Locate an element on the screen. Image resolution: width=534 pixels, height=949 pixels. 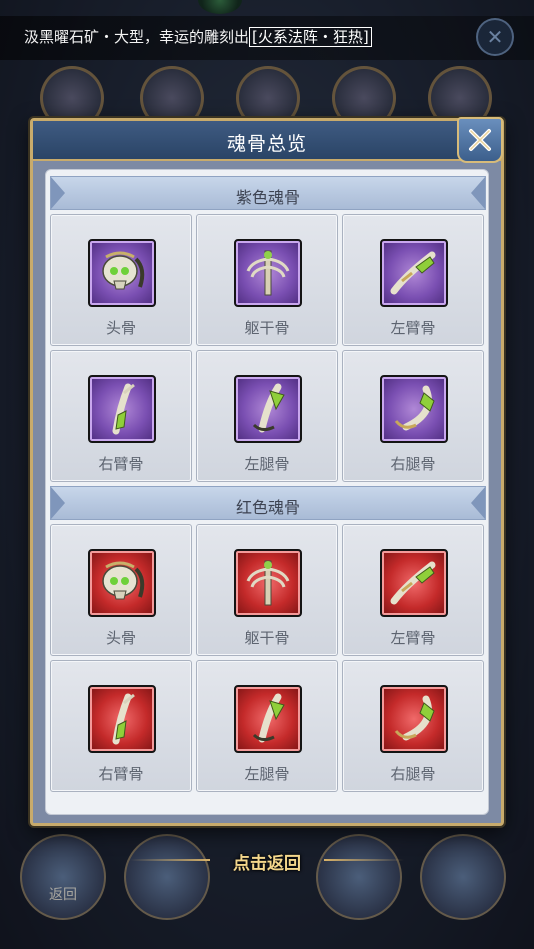
bone-cell-purple-left-leg: 左腿骨 is located at coordinates (267, 416).